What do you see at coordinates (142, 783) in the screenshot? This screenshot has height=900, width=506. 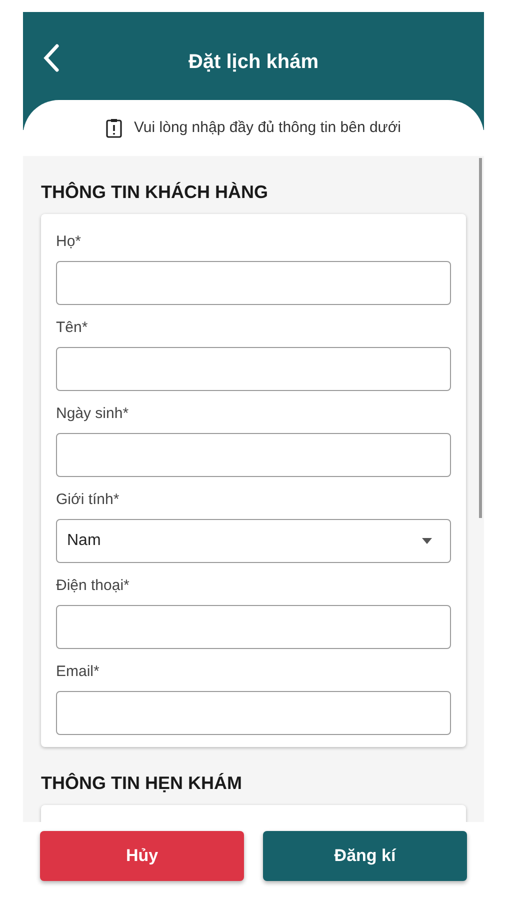 I see `section-heading: THÔNG TIN HẸN KHÁM` at bounding box center [142, 783].